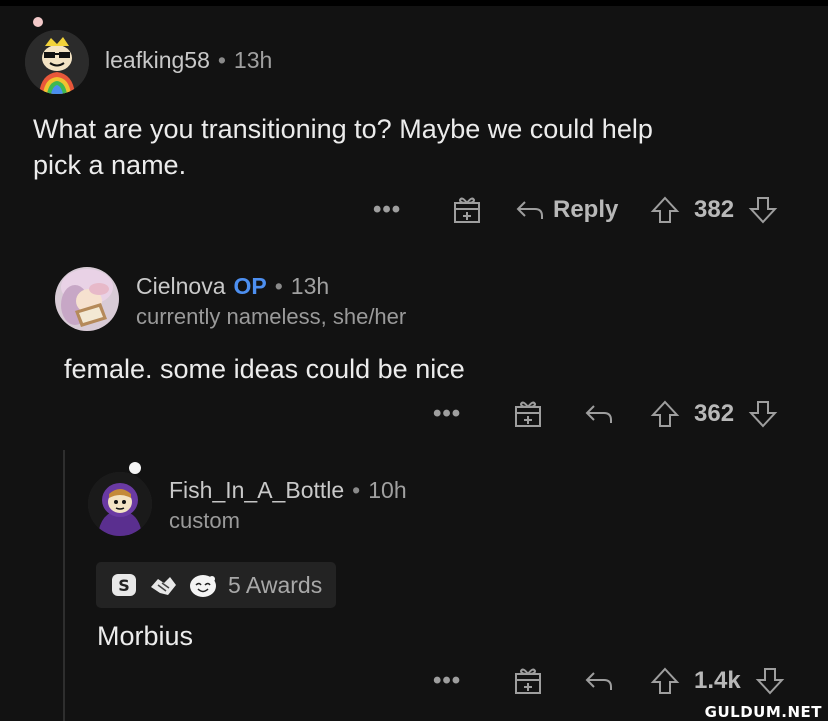  I want to click on comment-actions: ••• Reply 382, so click(414, 210).